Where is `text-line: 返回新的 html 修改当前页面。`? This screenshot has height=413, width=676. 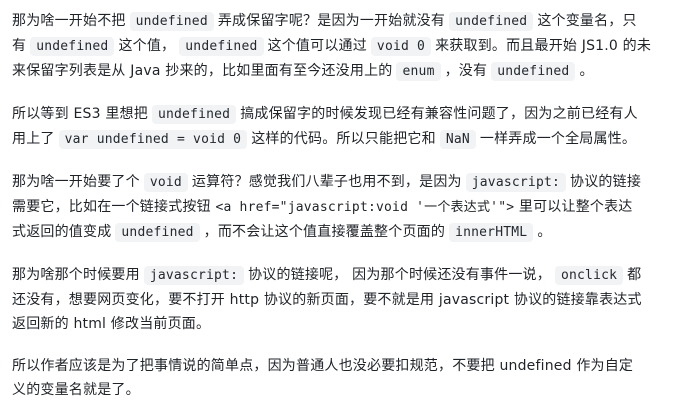
text-line: 返回新的 html 修改当前页面。 is located at coordinates (338, 324).